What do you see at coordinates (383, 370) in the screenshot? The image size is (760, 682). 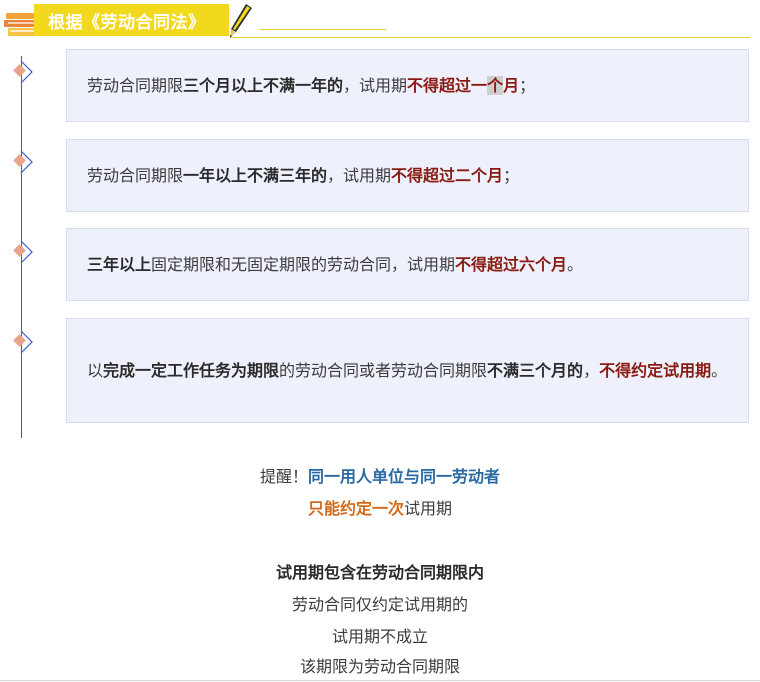 I see `rule-text-segment: 的劳动合同或者劳动合同期限` at bounding box center [383, 370].